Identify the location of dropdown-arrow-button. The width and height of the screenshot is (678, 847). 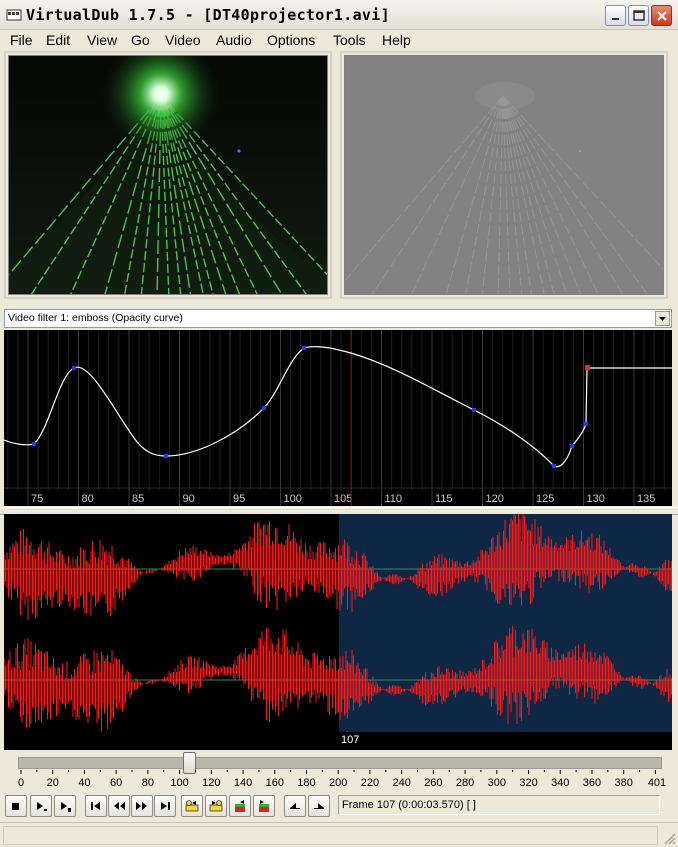
(662, 318).